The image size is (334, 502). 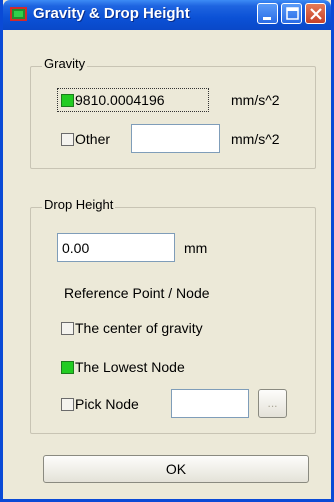 What do you see at coordinates (137, 293) in the screenshot?
I see `reference-point-label: Reference Point / Node` at bounding box center [137, 293].